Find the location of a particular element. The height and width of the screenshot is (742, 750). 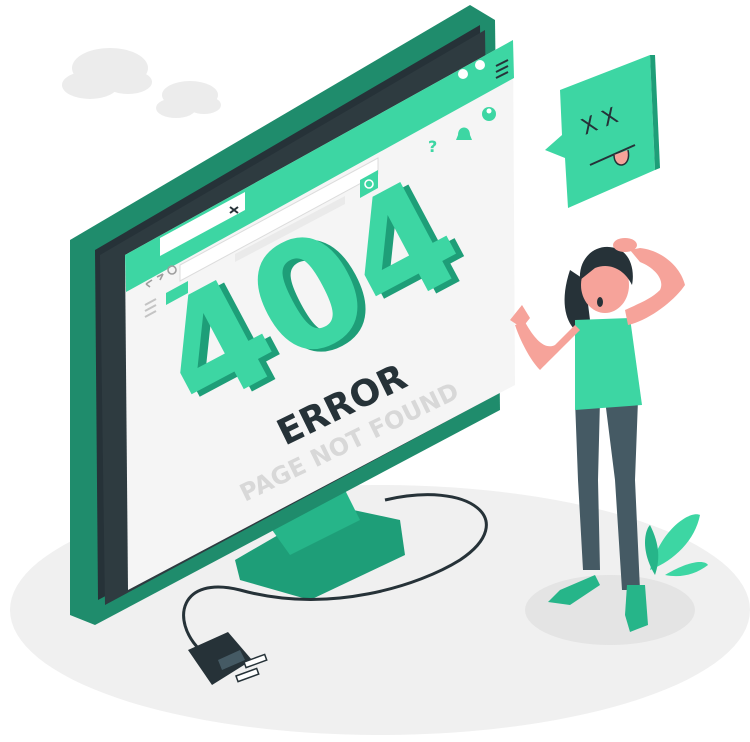

user-icon is located at coordinates (489, 114).